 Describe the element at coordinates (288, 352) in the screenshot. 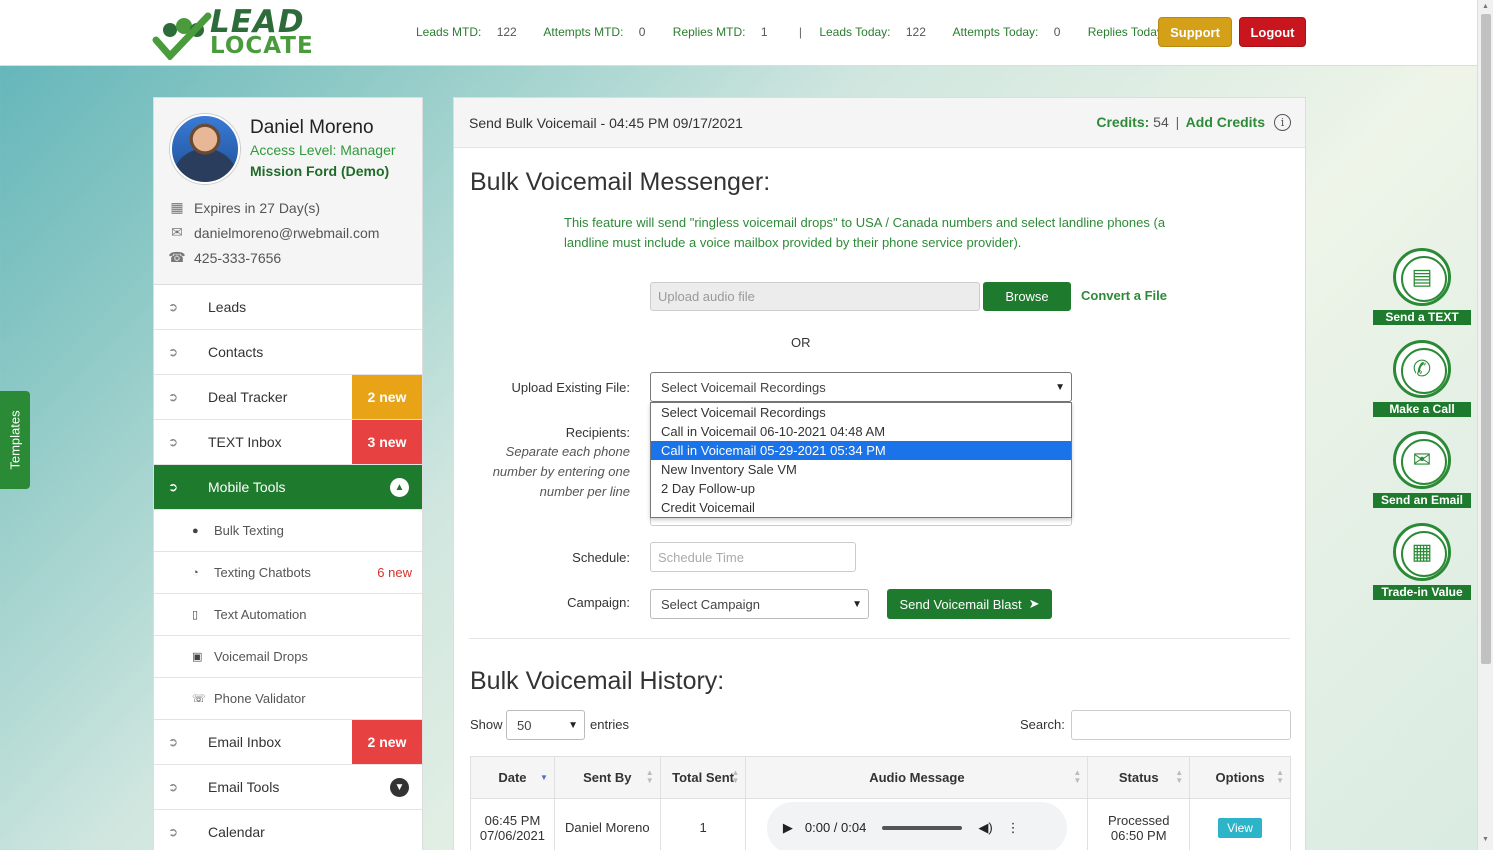

I see `sidebar-item-contacts: ➲ Contacts` at that location.